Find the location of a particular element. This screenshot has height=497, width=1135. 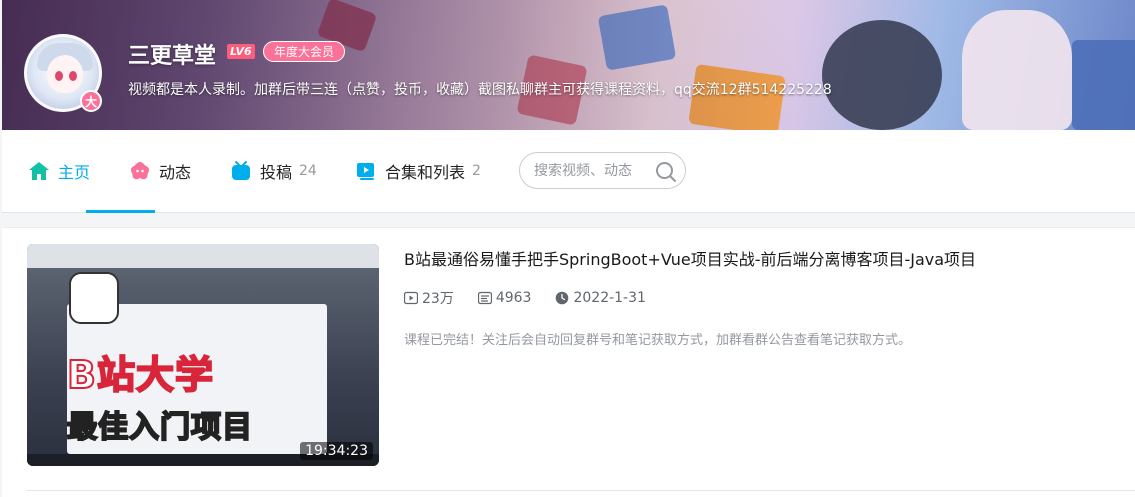

list-divider is located at coordinates (581, 490).